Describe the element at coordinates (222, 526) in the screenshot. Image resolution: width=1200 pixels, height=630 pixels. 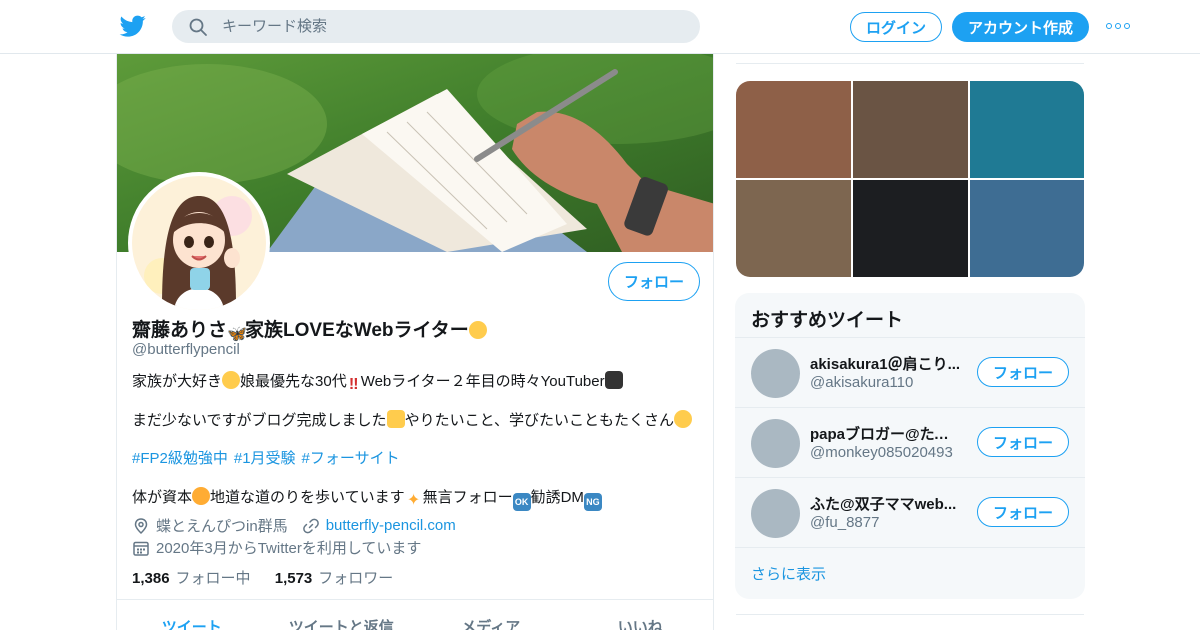
I see `profile-location: 蝶とえんぴつin群馬` at that location.